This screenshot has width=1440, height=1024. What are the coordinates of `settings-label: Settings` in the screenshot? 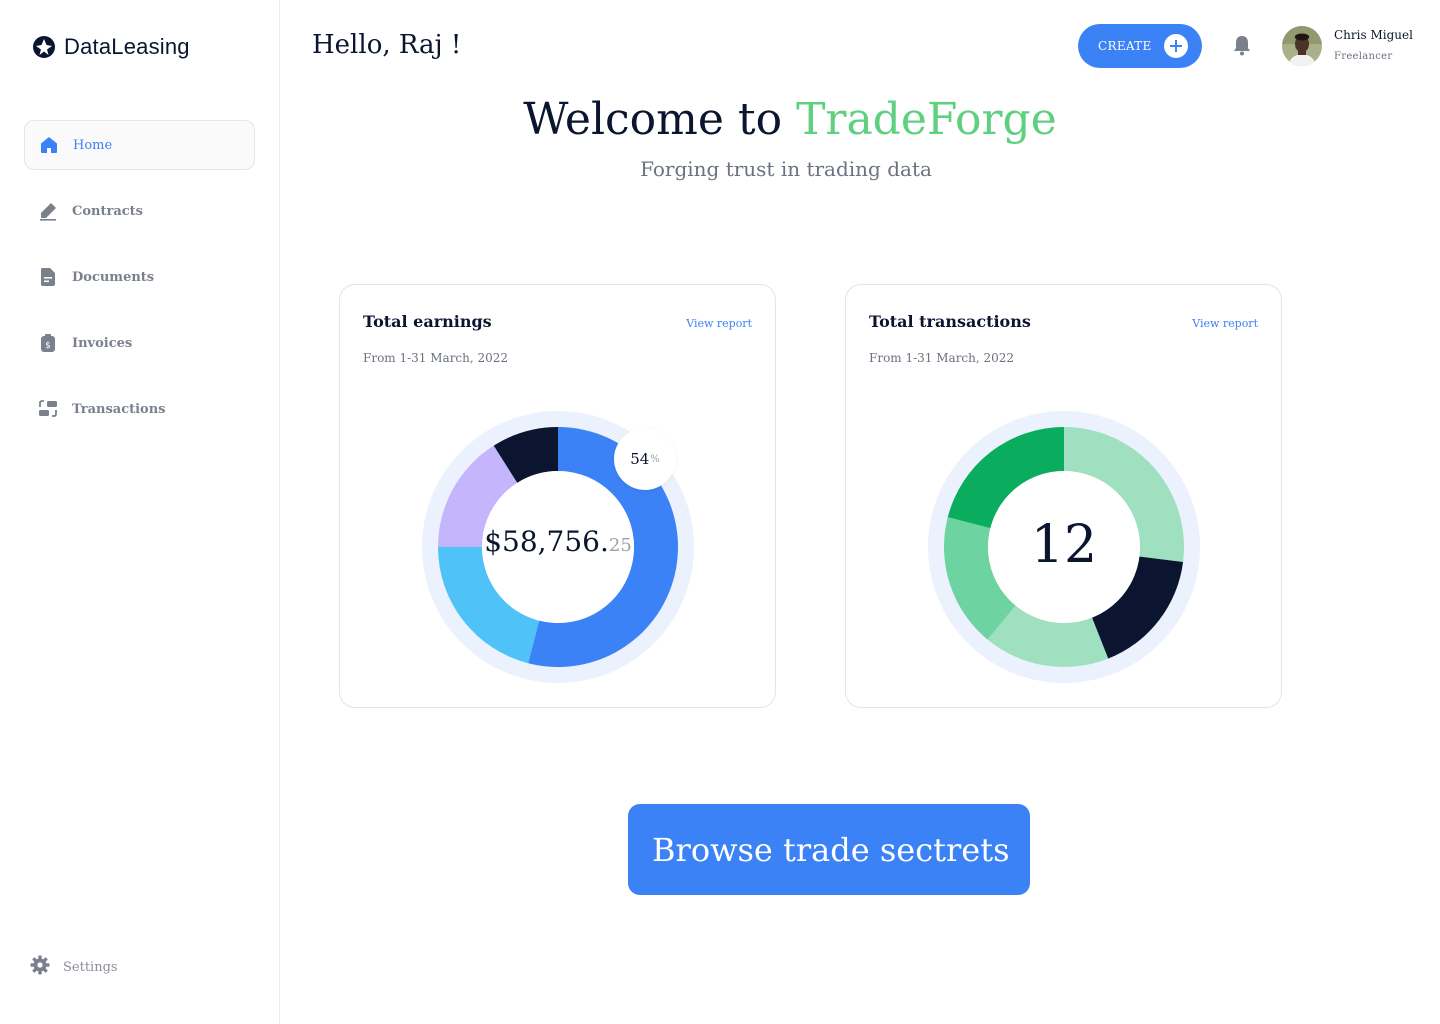 It's located at (90, 967).